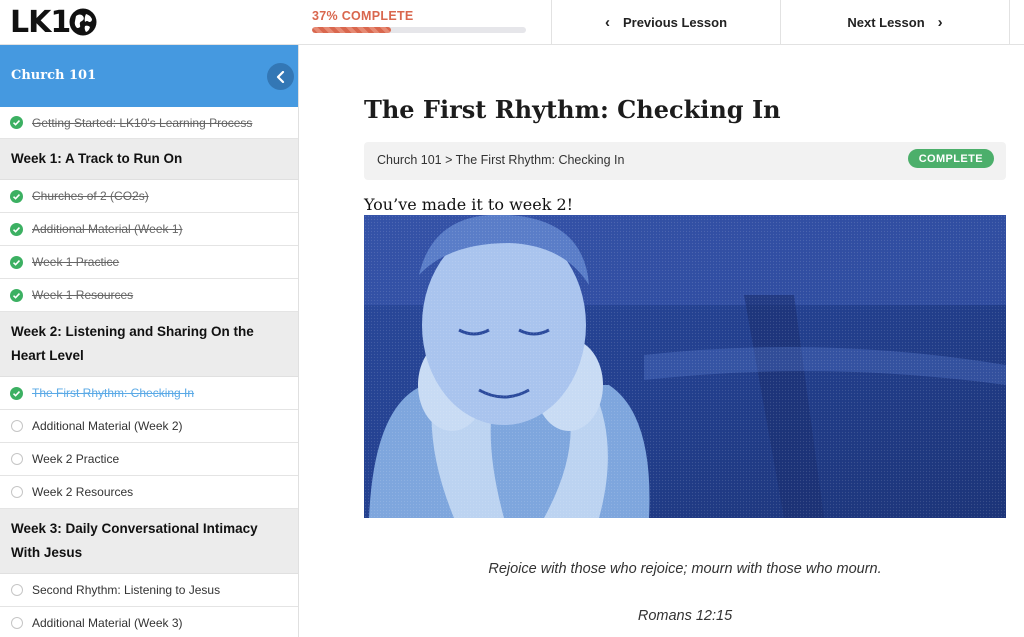 This screenshot has height=637, width=1024. What do you see at coordinates (149, 295) in the screenshot?
I see `lesson-item-week1-4: Week 1 Resources` at bounding box center [149, 295].